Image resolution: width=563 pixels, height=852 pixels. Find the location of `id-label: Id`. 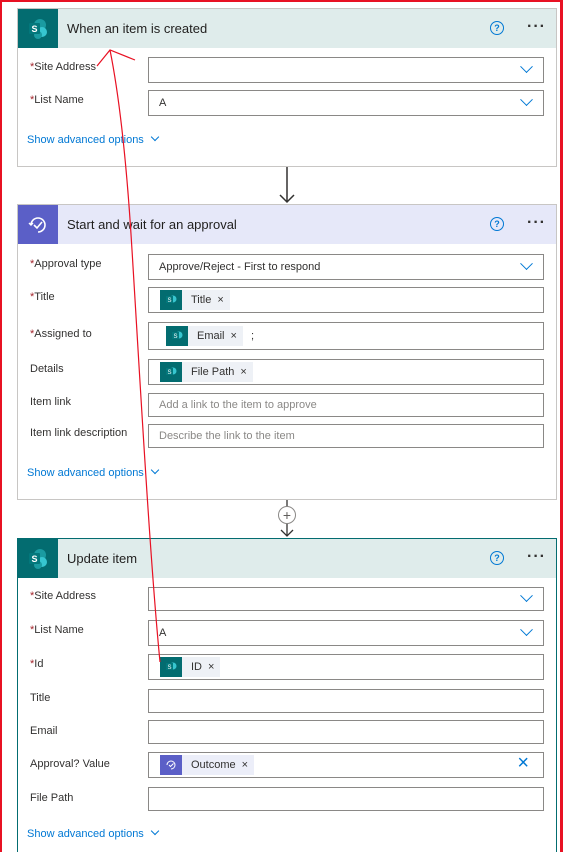

id-label: Id is located at coordinates (39, 664).